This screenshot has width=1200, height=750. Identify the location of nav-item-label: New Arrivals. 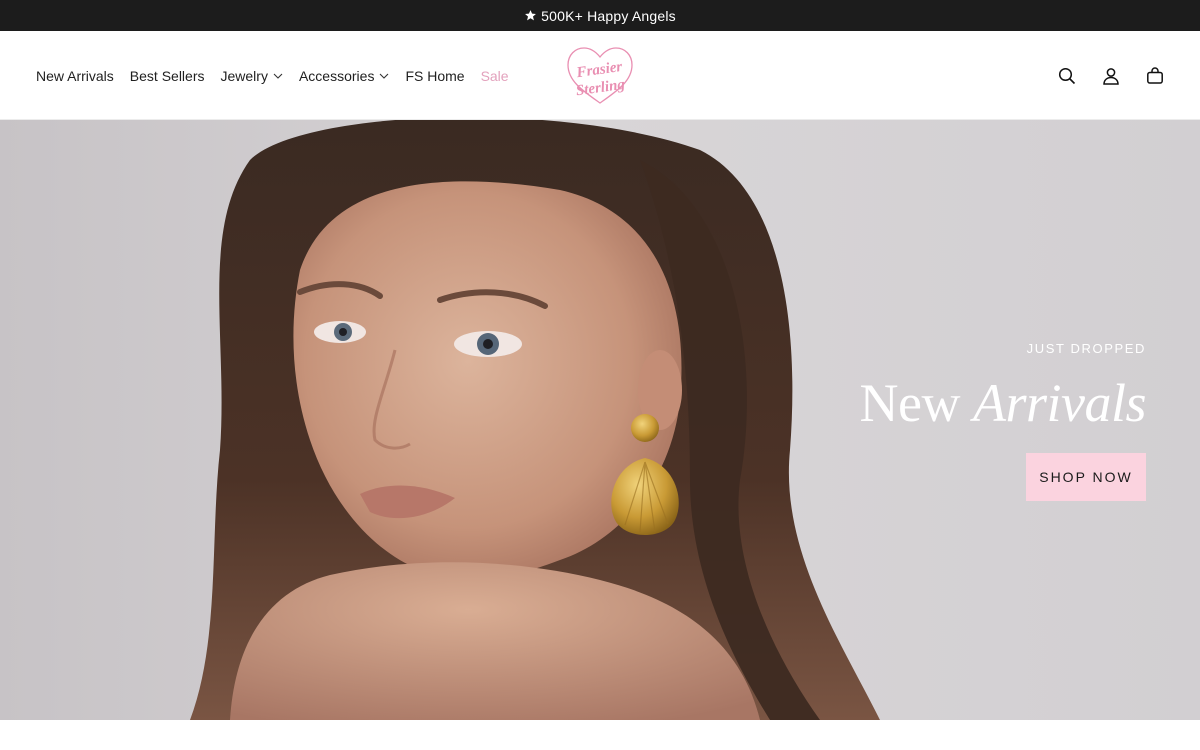
(75, 75).